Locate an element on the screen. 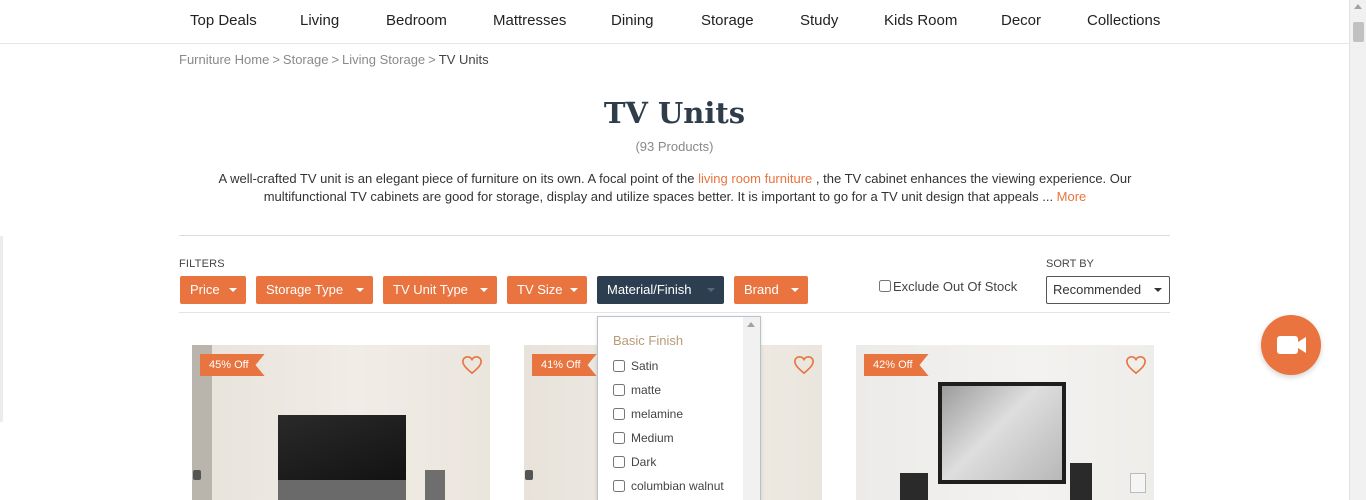 This screenshot has height=500, width=1366. sort-by-select: Recommended is located at coordinates (1108, 290).